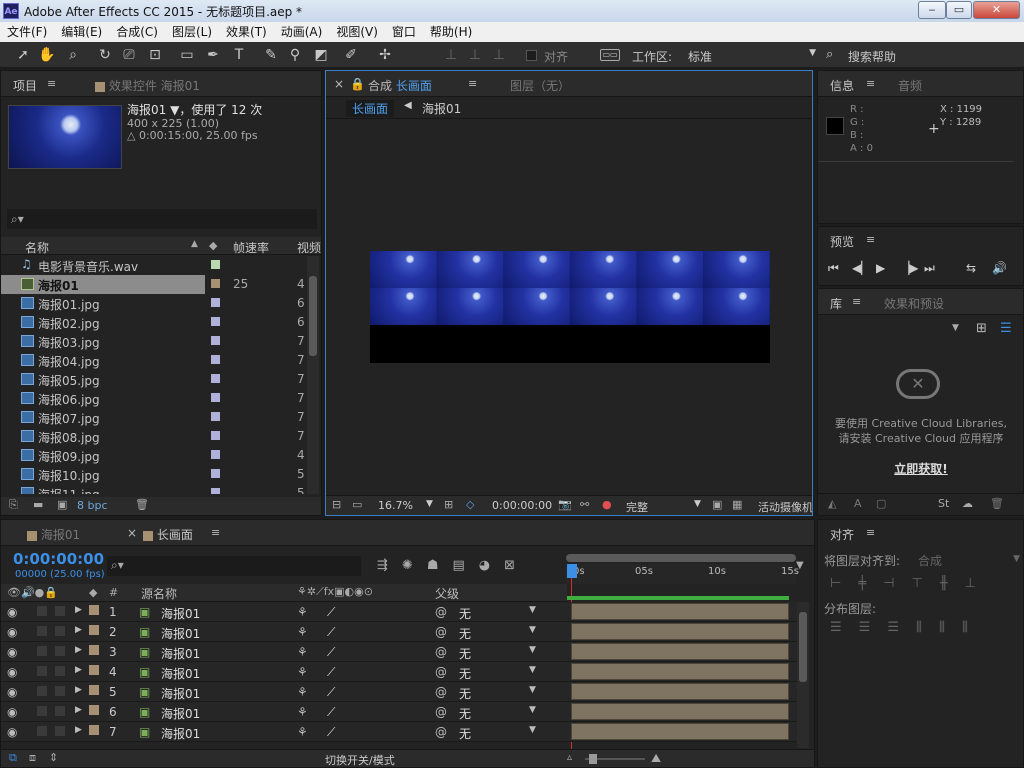  Describe the element at coordinates (142, 504) in the screenshot. I see `trash-icon: 🗑` at that location.